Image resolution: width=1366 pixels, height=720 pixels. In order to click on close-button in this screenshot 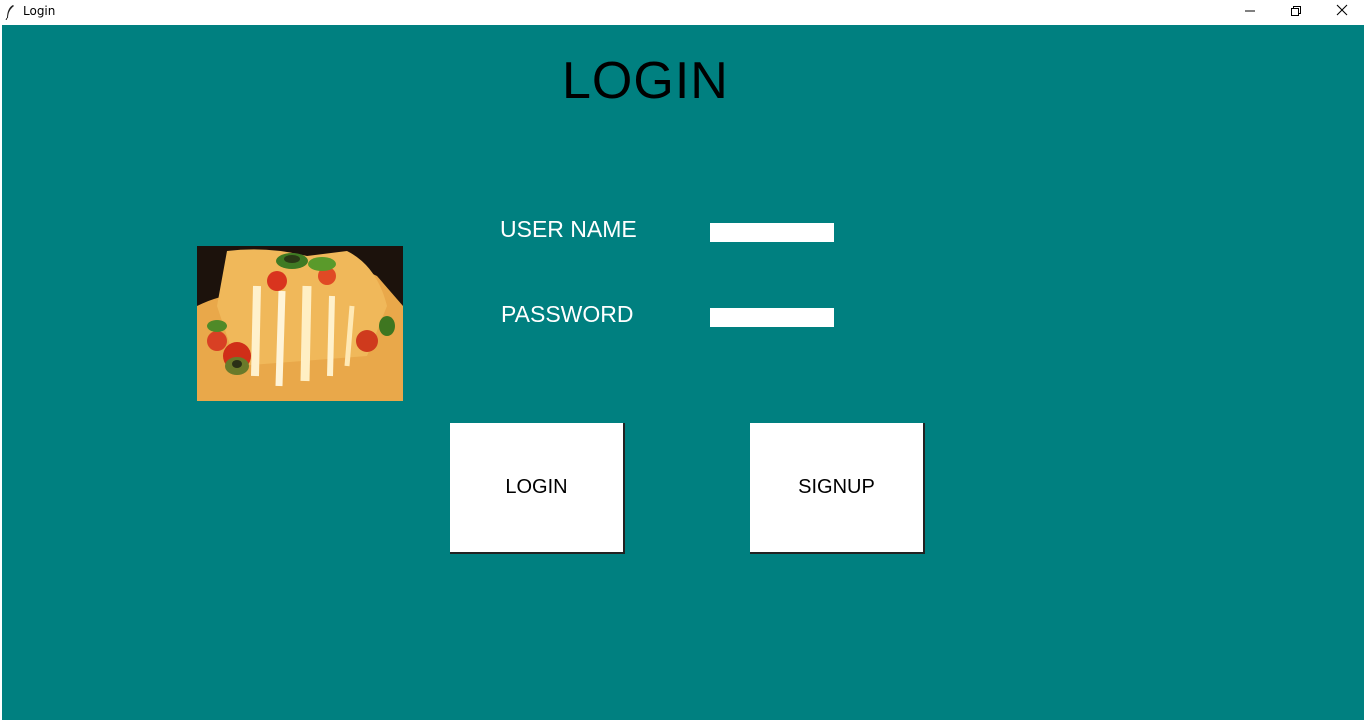, I will do `click(1342, 12)`.